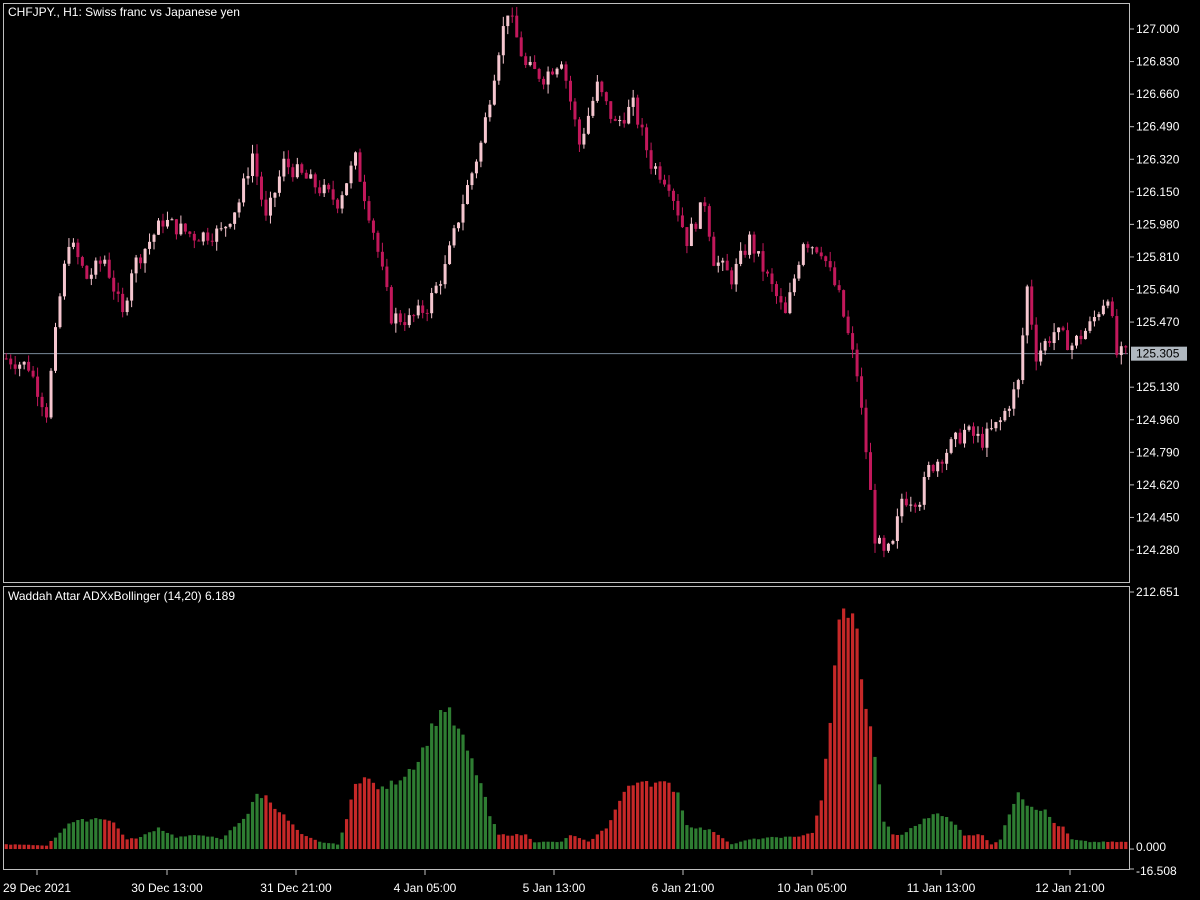 The width and height of the screenshot is (1200, 900). Describe the element at coordinates (1158, 550) in the screenshot. I see `price-tick-label: 124.280` at that location.